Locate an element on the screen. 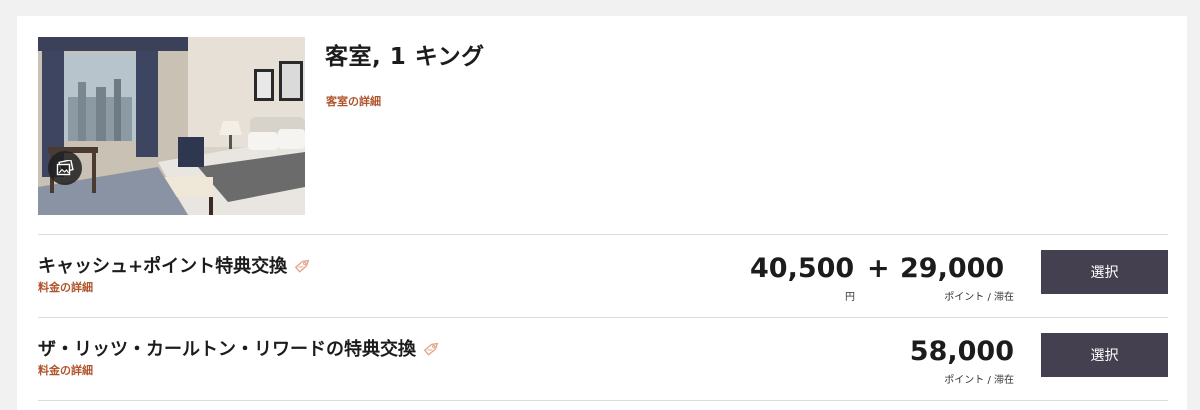 The image size is (1200, 410). room-photo is located at coordinates (171, 126).